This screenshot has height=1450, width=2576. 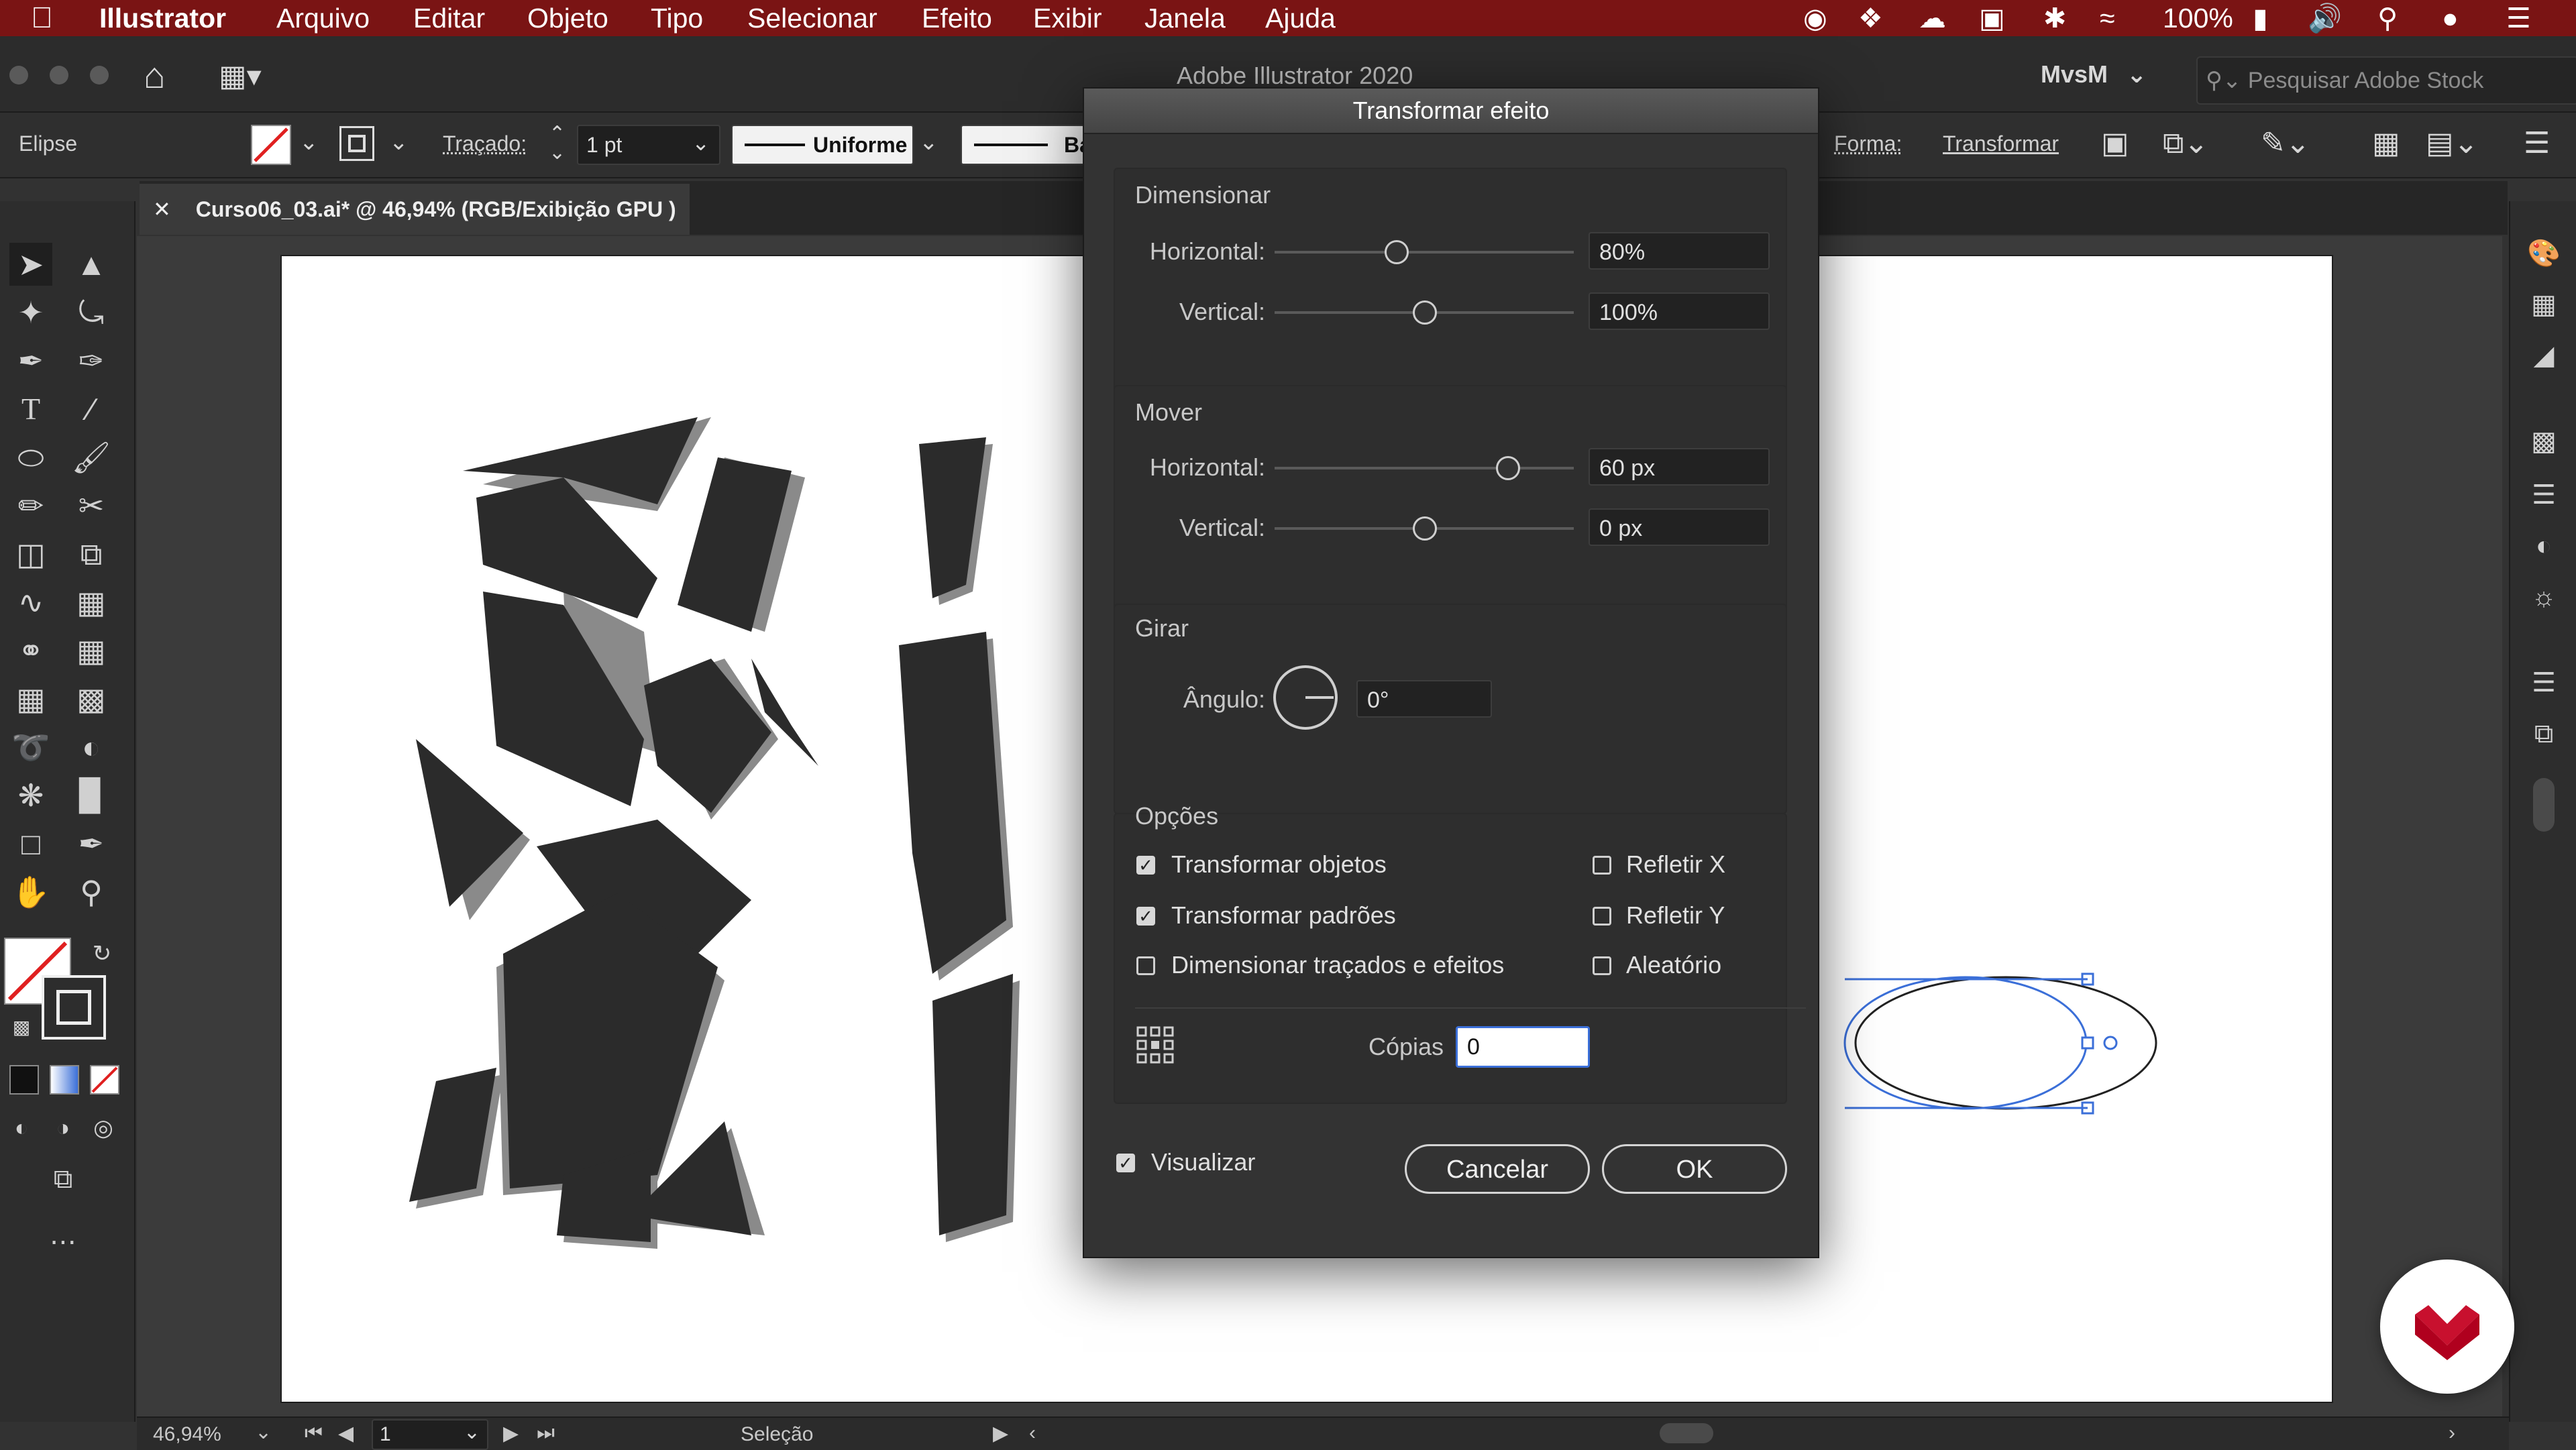 I want to click on reflect-tool-icon: ◫, so click(x=30, y=554).